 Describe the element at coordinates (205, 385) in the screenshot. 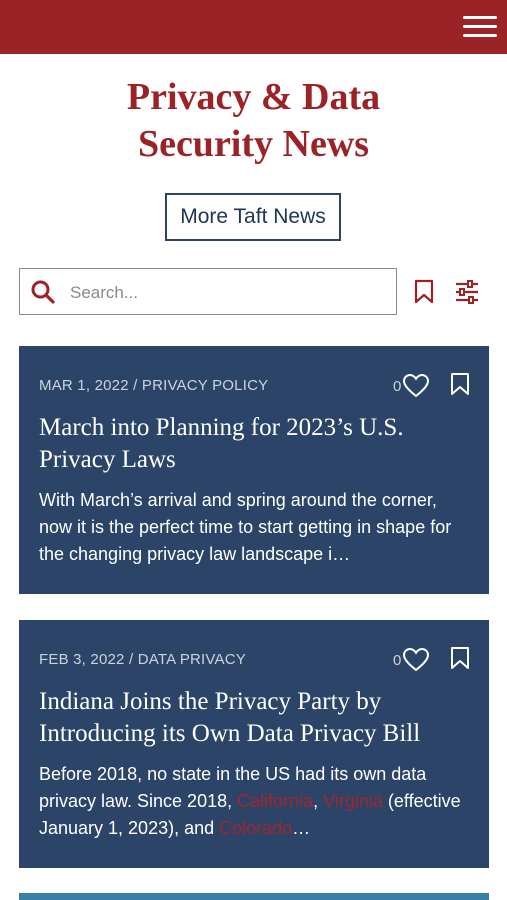

I see `article-category: PRIVACY POLICY` at that location.